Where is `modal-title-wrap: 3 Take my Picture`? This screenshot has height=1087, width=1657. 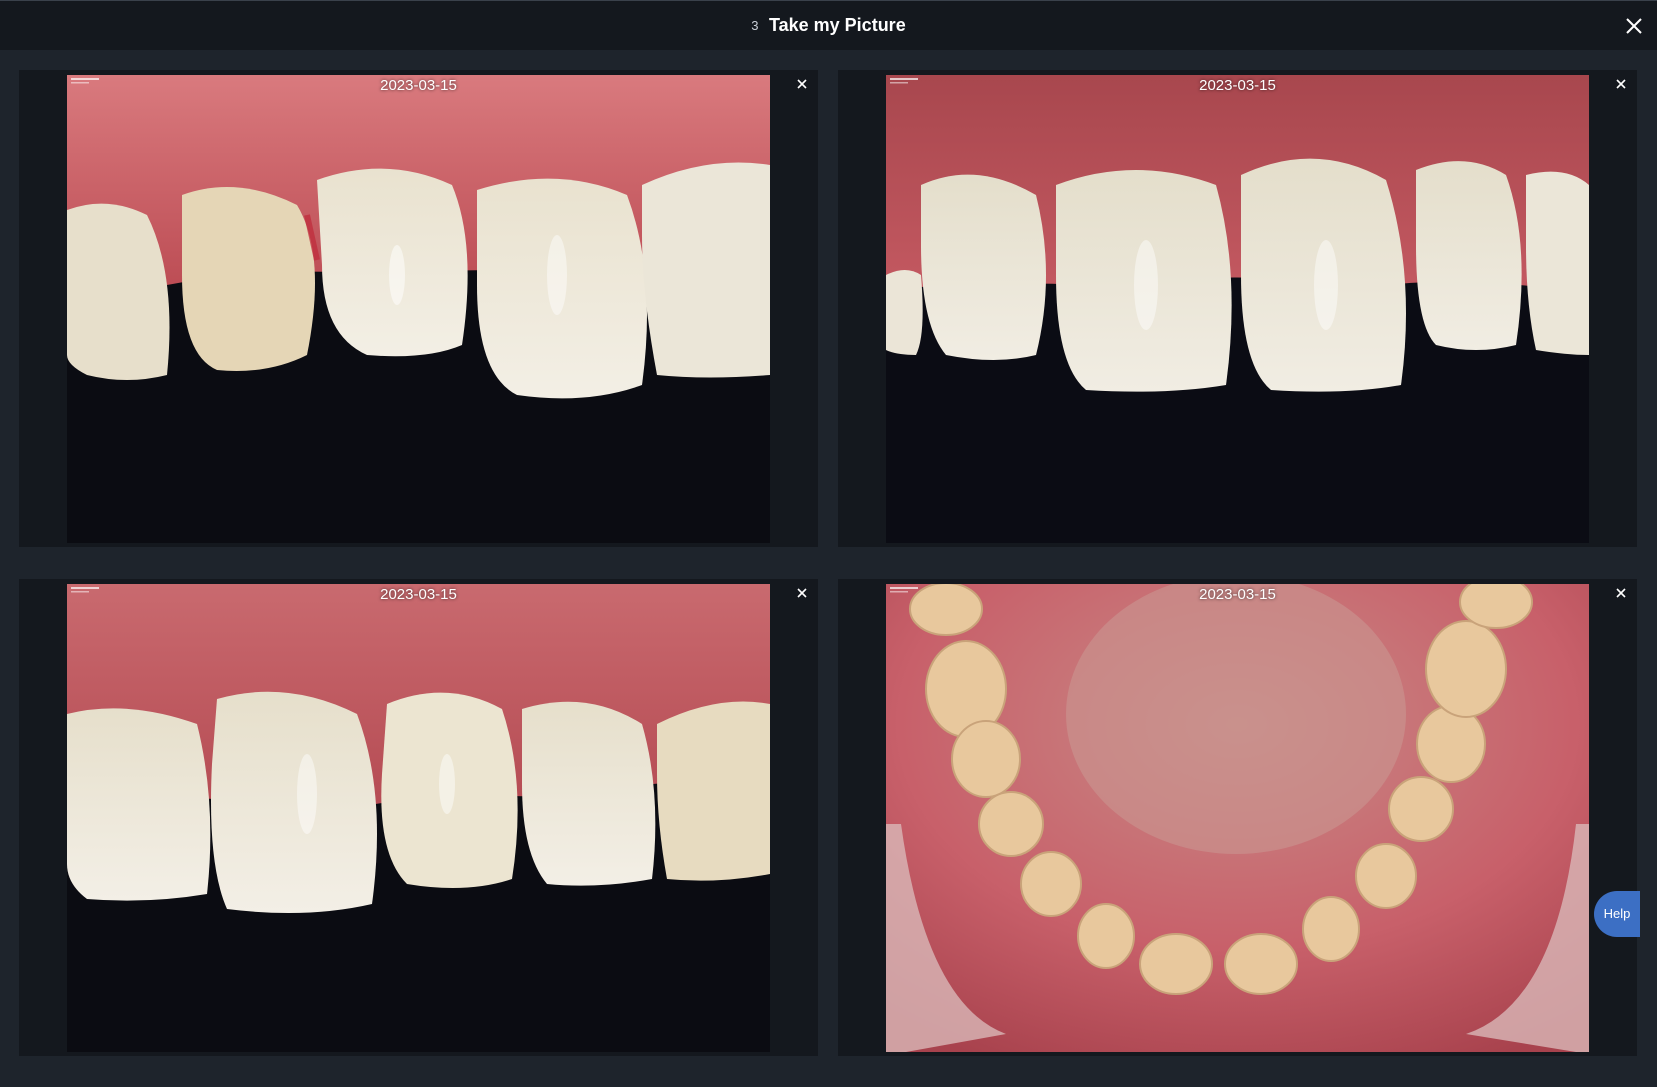 modal-title-wrap: 3 Take my Picture is located at coordinates (828, 25).